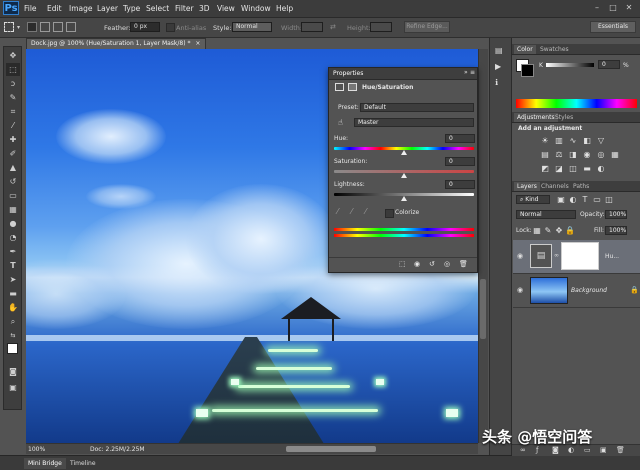 The height and width of the screenshot is (470, 640). I want to click on add-mask-icon: ◙, so click(555, 450).